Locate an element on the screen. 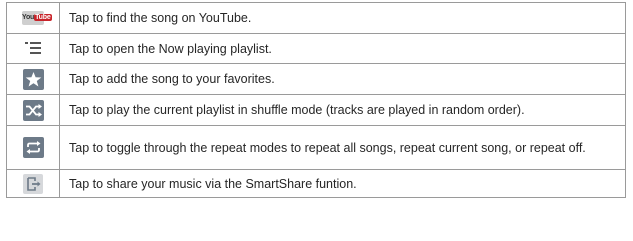 This screenshot has height=241, width=633. table-row: Tap to open the Now playing playlist. is located at coordinates (316, 48).